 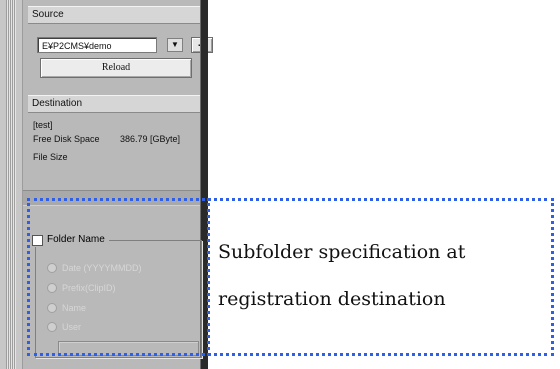 What do you see at coordinates (116, 68) in the screenshot?
I see `reload-button: Reload` at bounding box center [116, 68].